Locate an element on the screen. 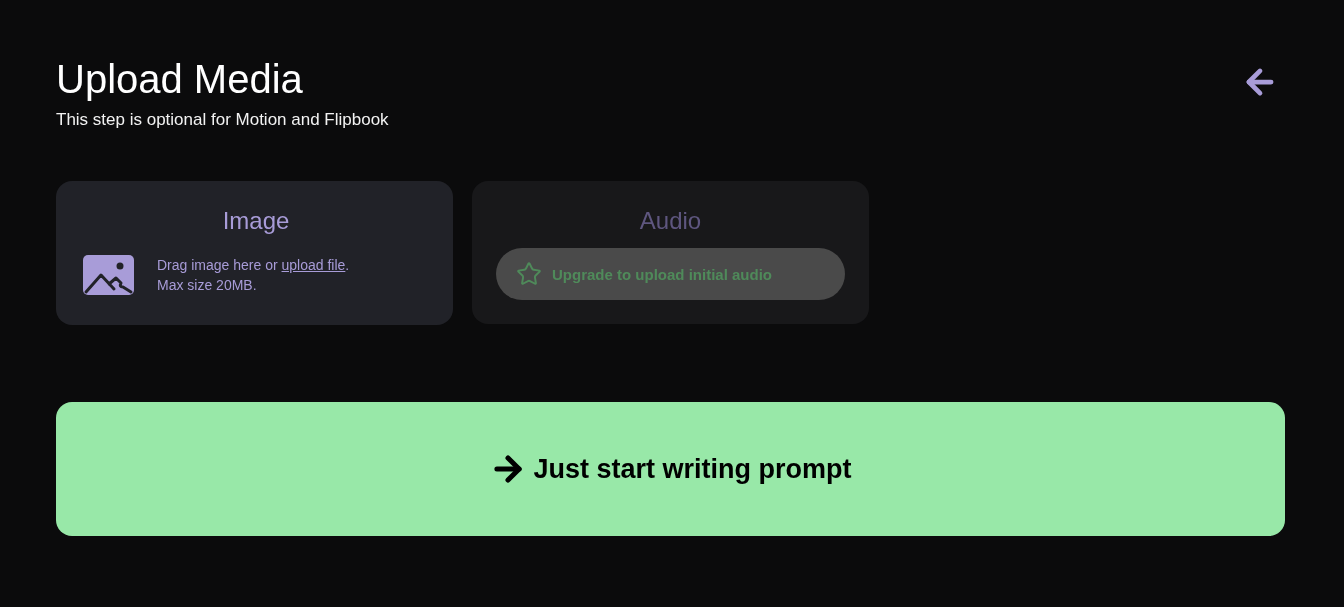 This screenshot has height=607, width=1344. size-limit-text: Max size 20MB. is located at coordinates (207, 285).